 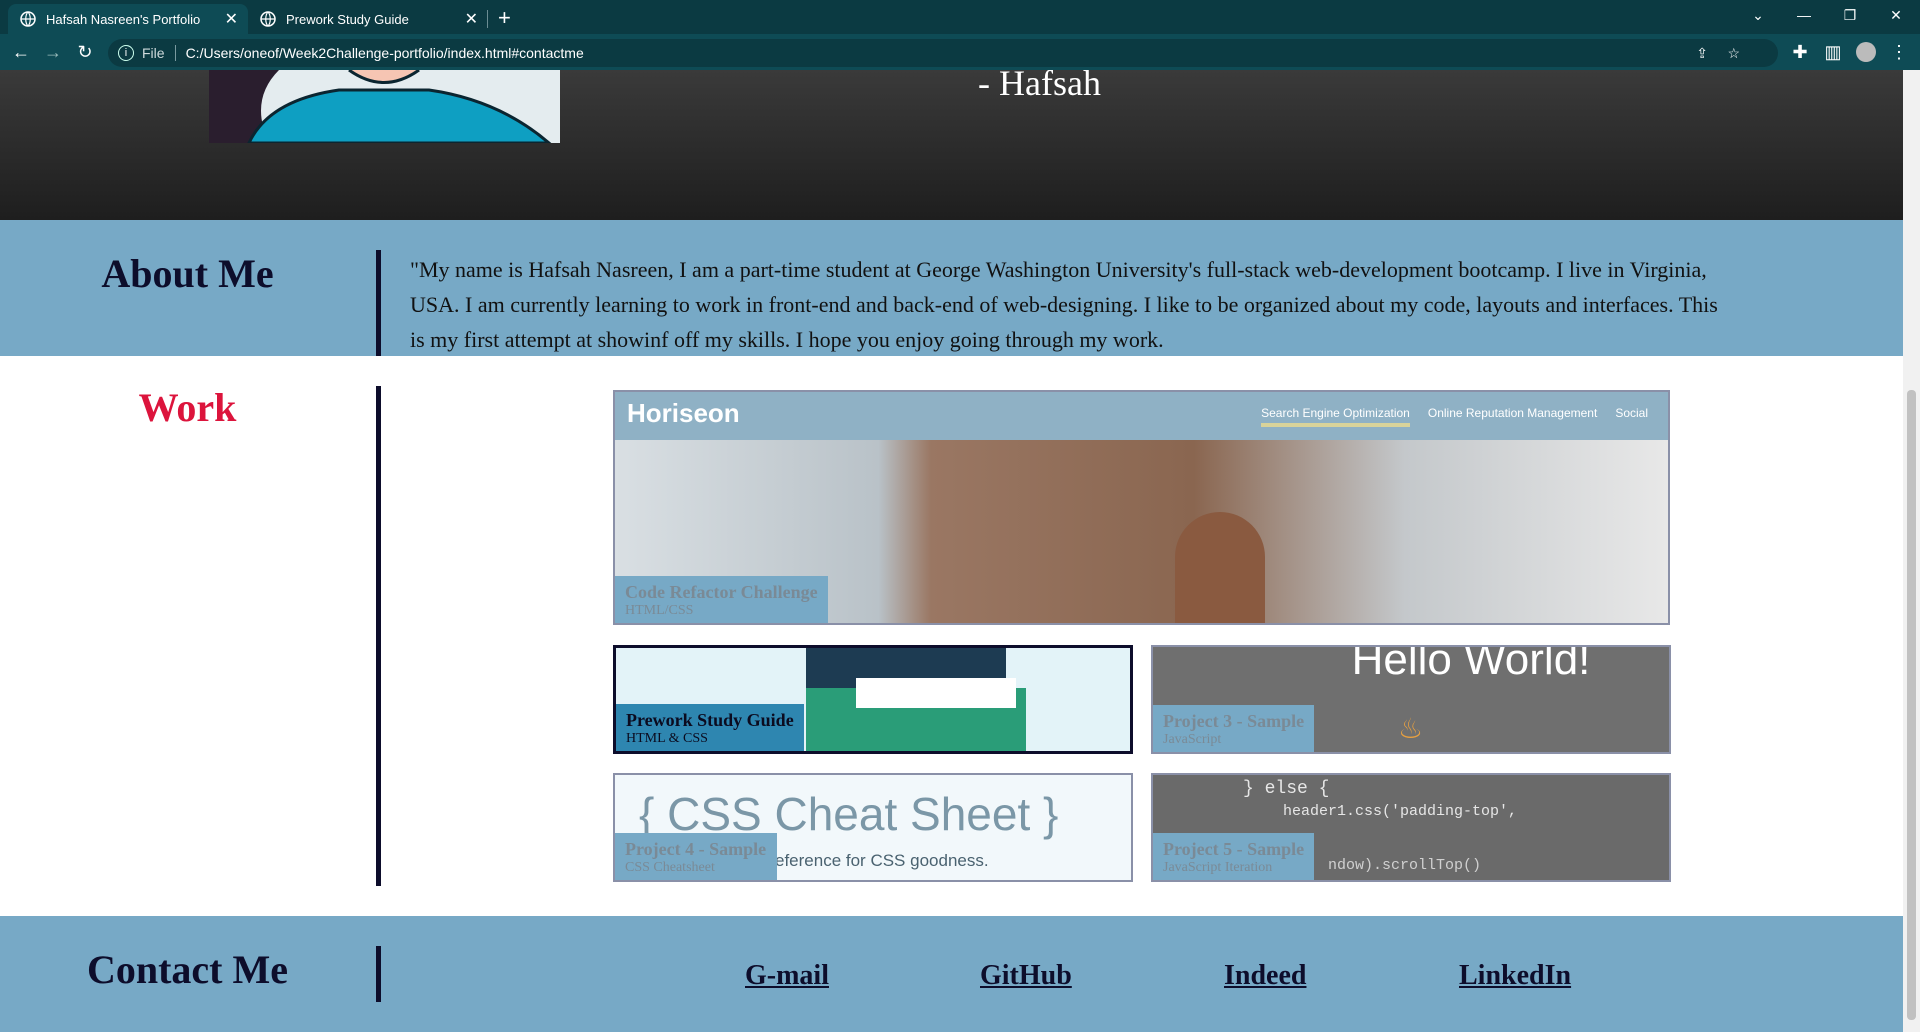 What do you see at coordinates (1804, 15) in the screenshot?
I see `minimize-icon: —` at bounding box center [1804, 15].